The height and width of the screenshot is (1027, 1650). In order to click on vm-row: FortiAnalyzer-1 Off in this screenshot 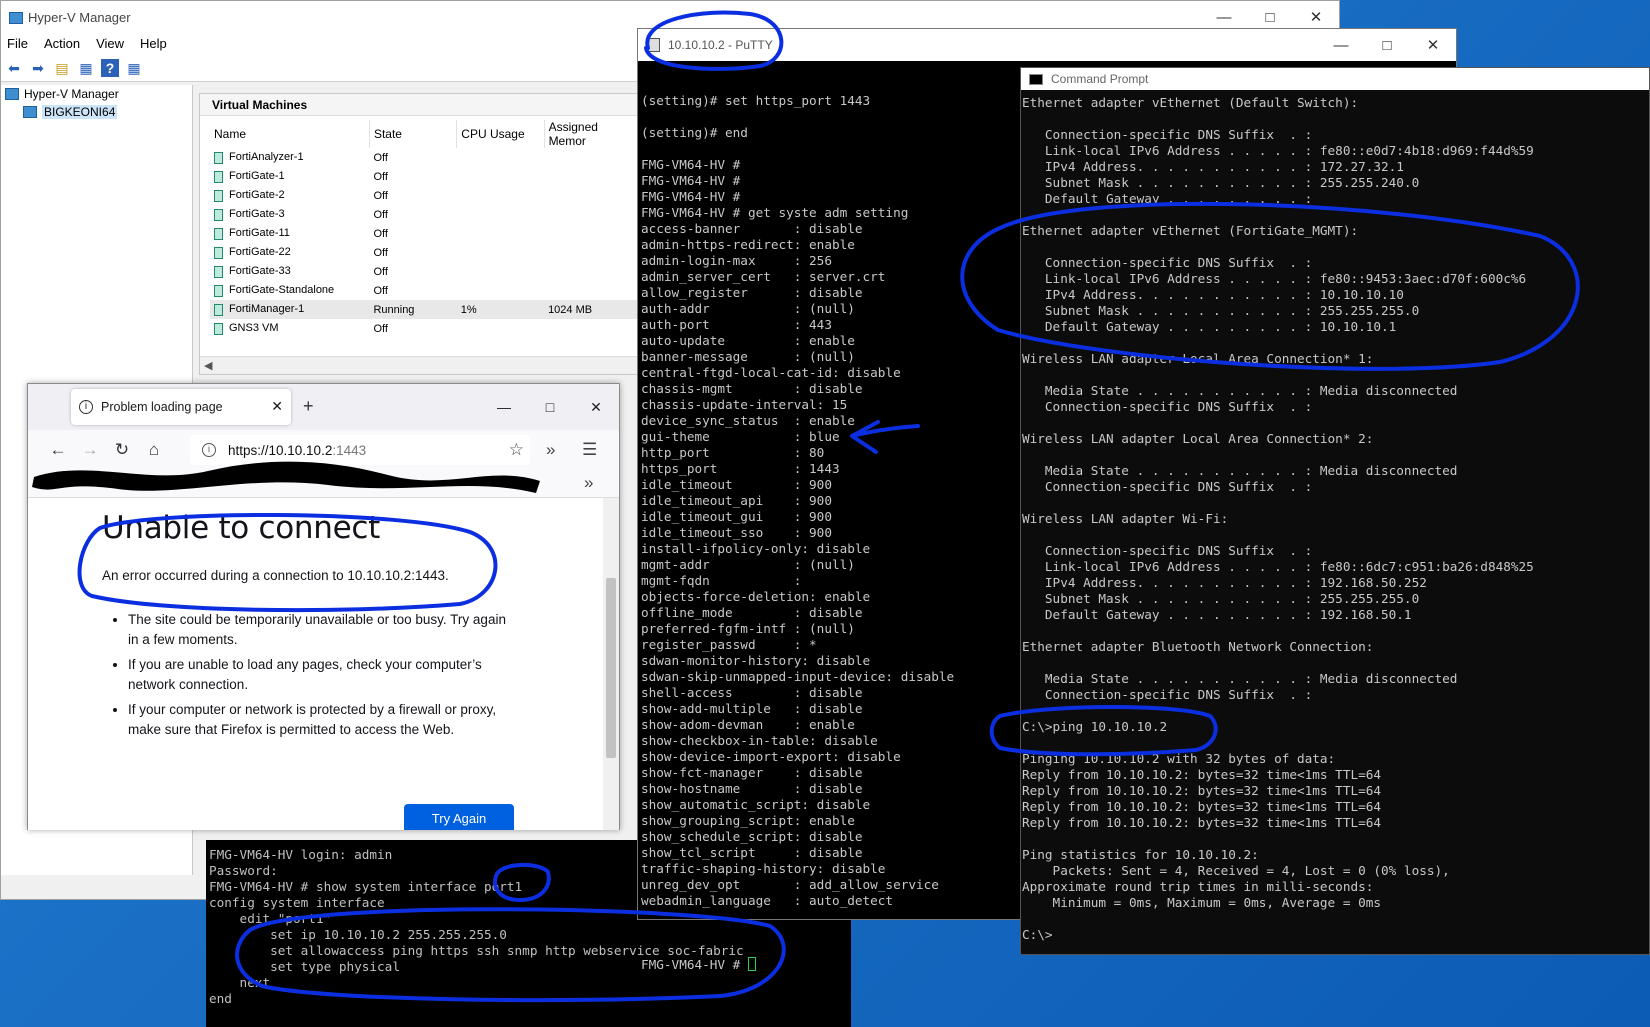, I will do `click(424, 157)`.